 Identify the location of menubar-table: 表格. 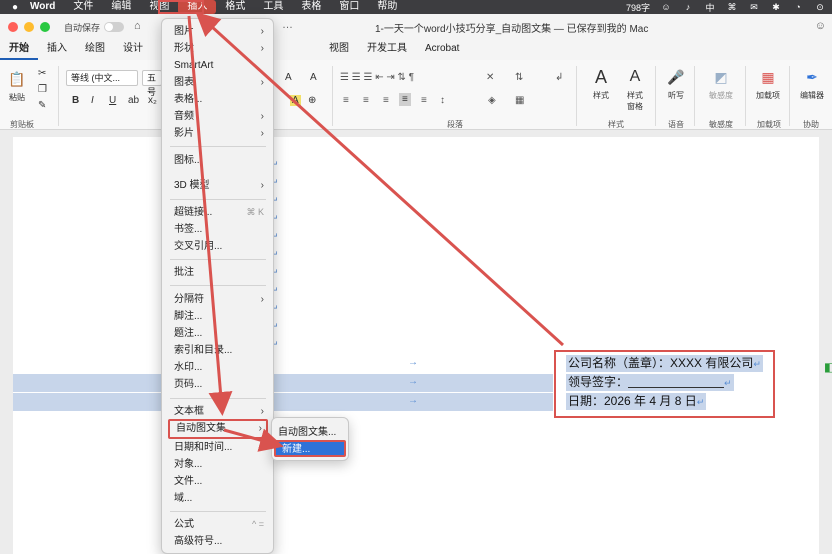
(311, 7).